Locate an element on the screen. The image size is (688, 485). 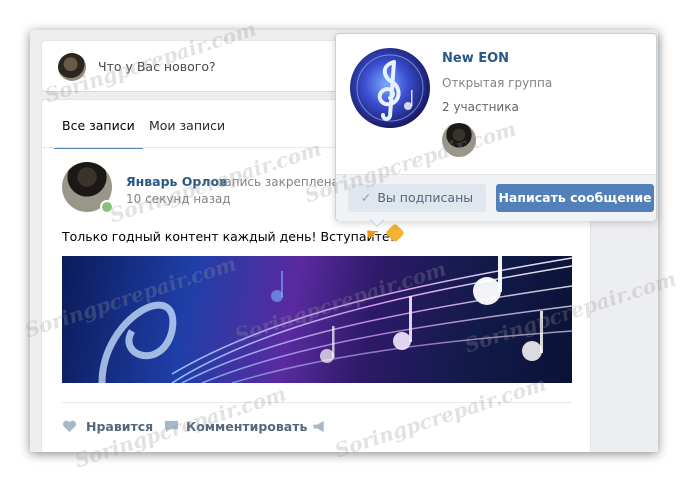
group-avatar is located at coordinates (390, 88).